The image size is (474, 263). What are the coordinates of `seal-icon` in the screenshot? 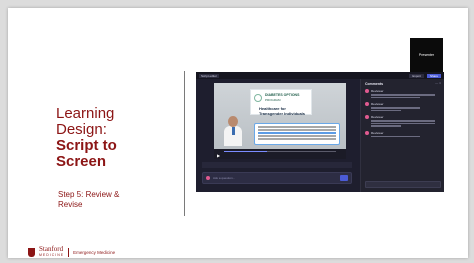 It's located at (258, 98).